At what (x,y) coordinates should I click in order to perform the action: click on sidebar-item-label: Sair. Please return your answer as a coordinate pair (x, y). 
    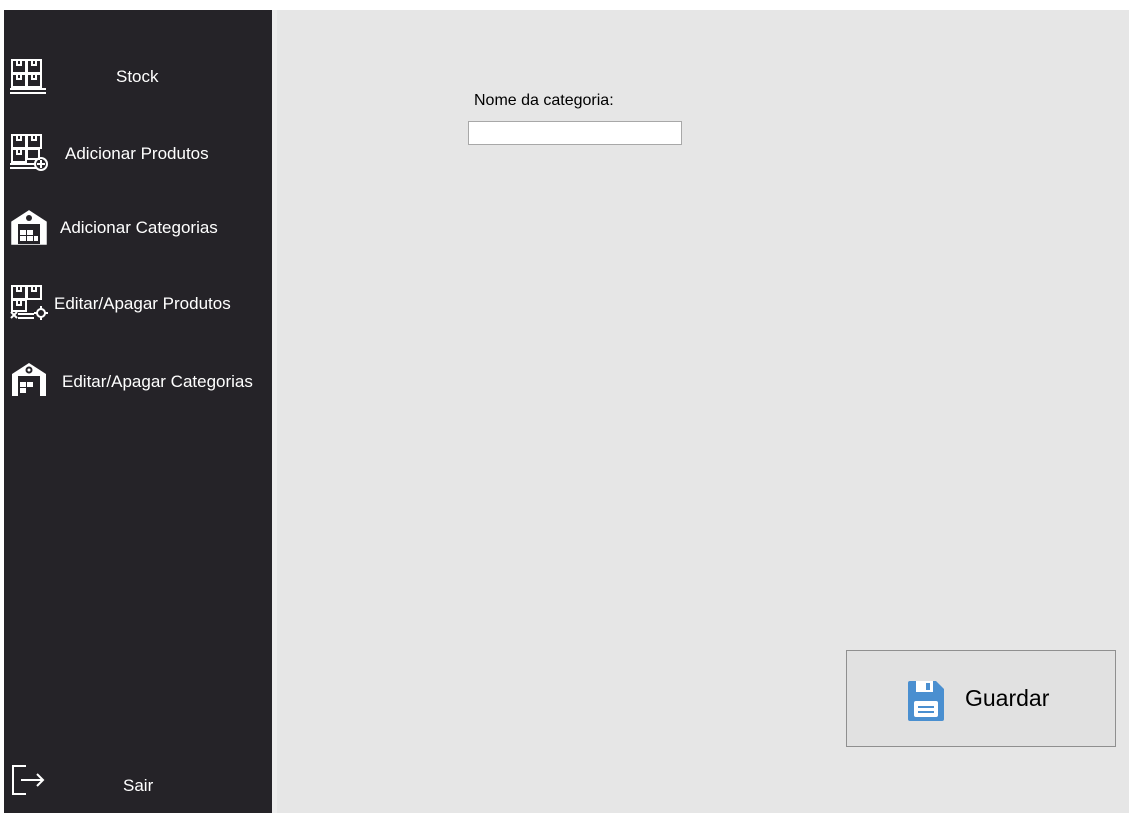
    Looking at the image, I should click on (138, 785).